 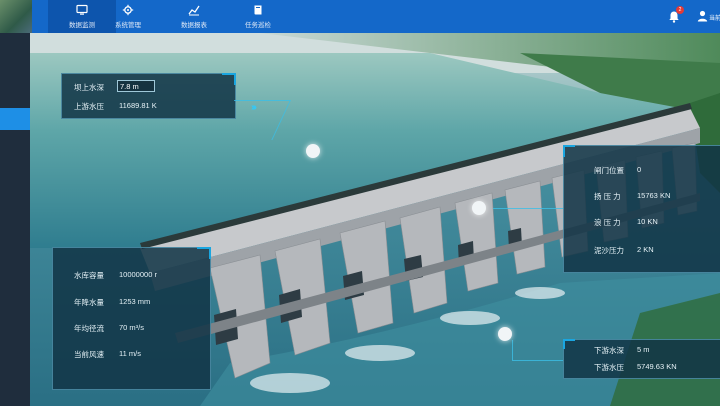 I want to click on gate-position-label: 闸门位置, so click(x=609, y=170).